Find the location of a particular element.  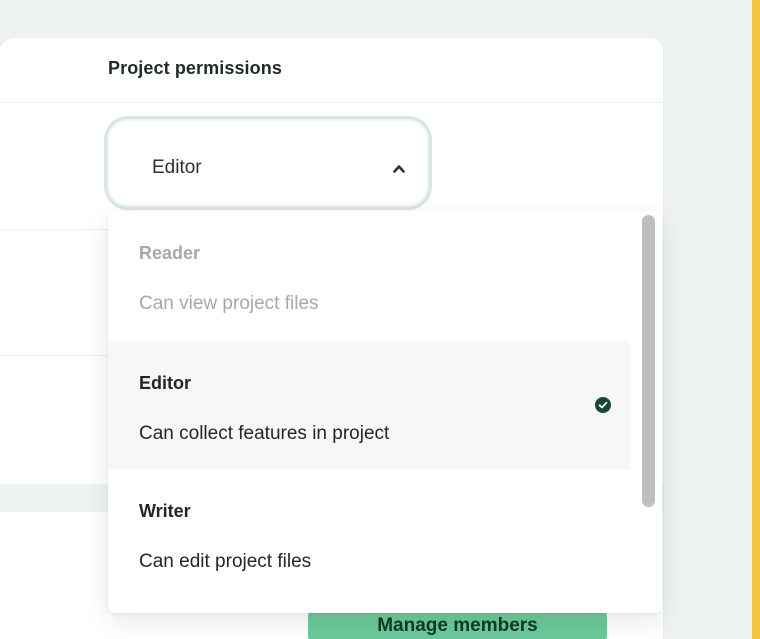

chevron-up-icon is located at coordinates (399, 169).